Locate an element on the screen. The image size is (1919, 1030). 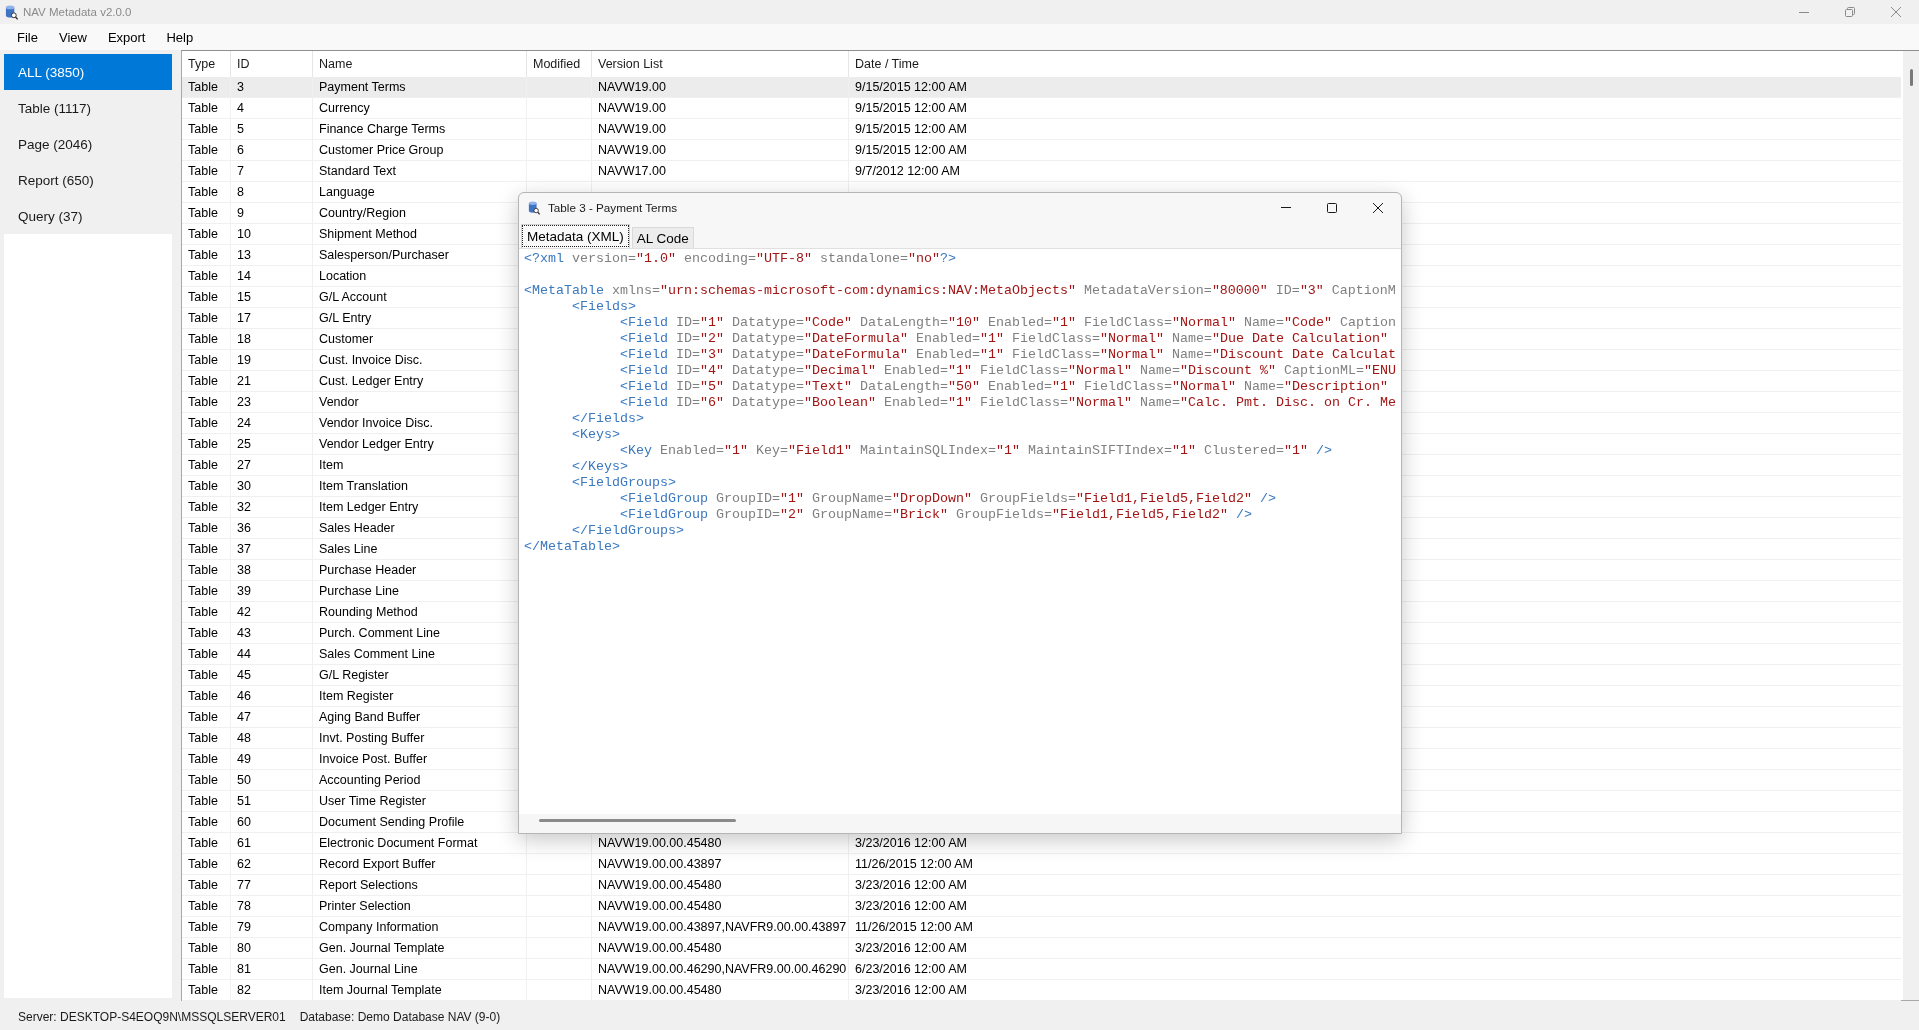
table-cell: 9 is located at coordinates (240, 213).